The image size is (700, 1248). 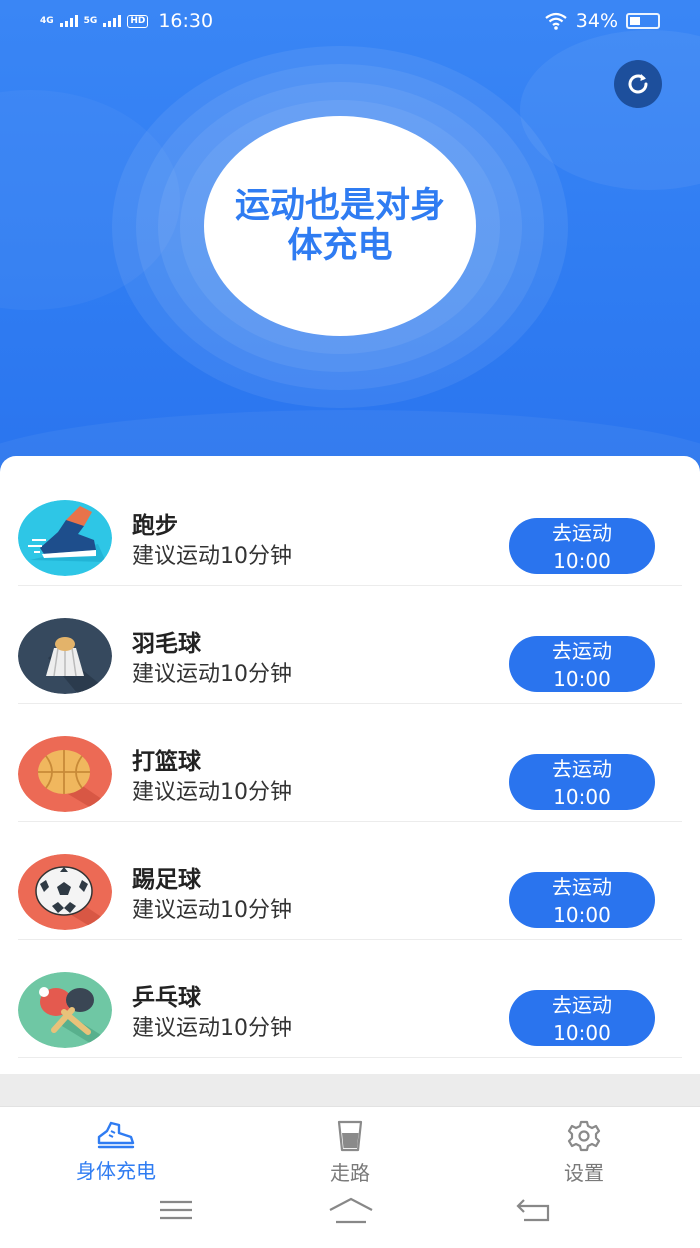 I want to click on activity-title: 跑步, so click(x=155, y=526).